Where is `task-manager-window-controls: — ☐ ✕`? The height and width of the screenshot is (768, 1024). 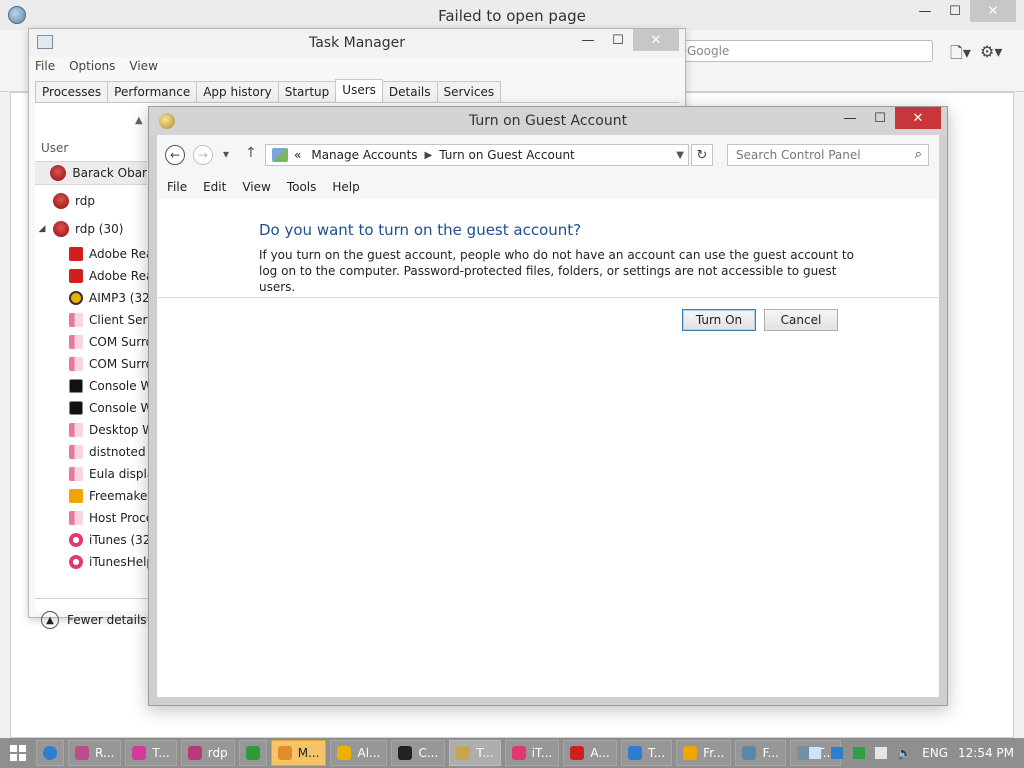 task-manager-window-controls: — ☐ ✕ is located at coordinates (626, 40).